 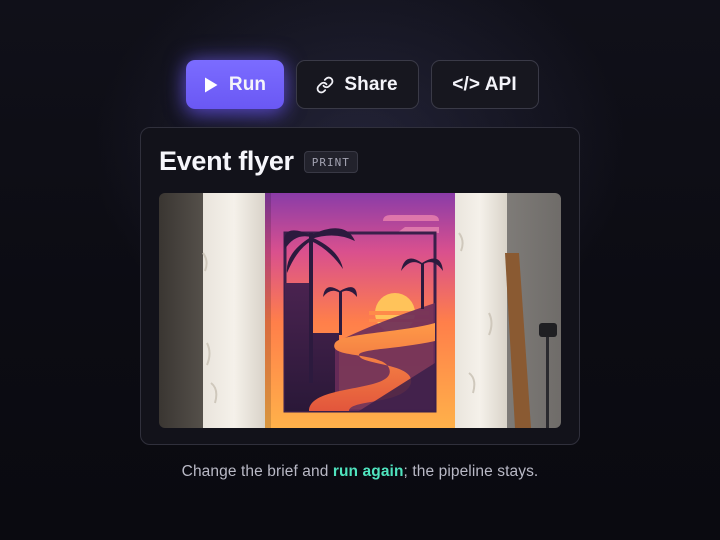 I want to click on api-button: </> API, so click(x=484, y=84).